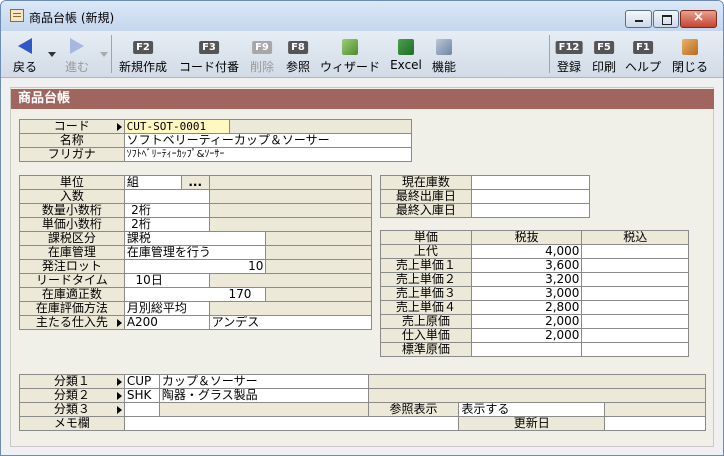  Describe the element at coordinates (195, 252) in the screenshot. I see `stock-control-select: 在庫管理を行う` at that location.